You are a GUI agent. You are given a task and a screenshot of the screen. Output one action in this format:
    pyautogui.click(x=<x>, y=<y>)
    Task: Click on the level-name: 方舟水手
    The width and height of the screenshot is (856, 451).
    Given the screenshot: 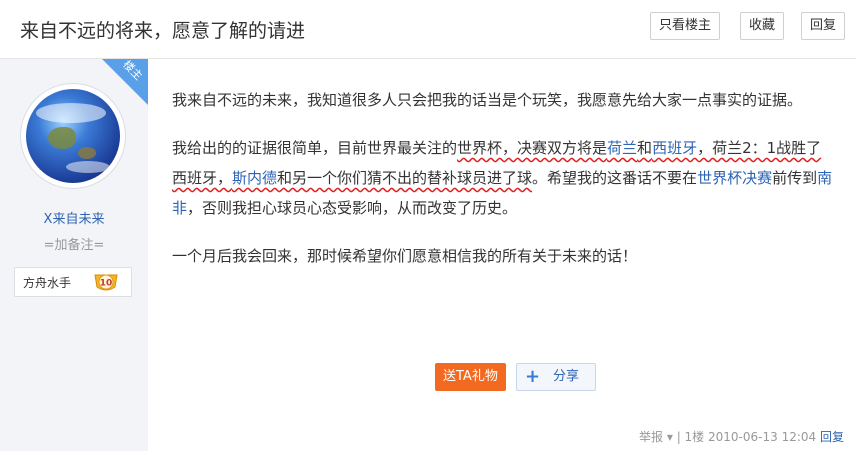 What is the action you would take?
    pyautogui.click(x=47, y=283)
    